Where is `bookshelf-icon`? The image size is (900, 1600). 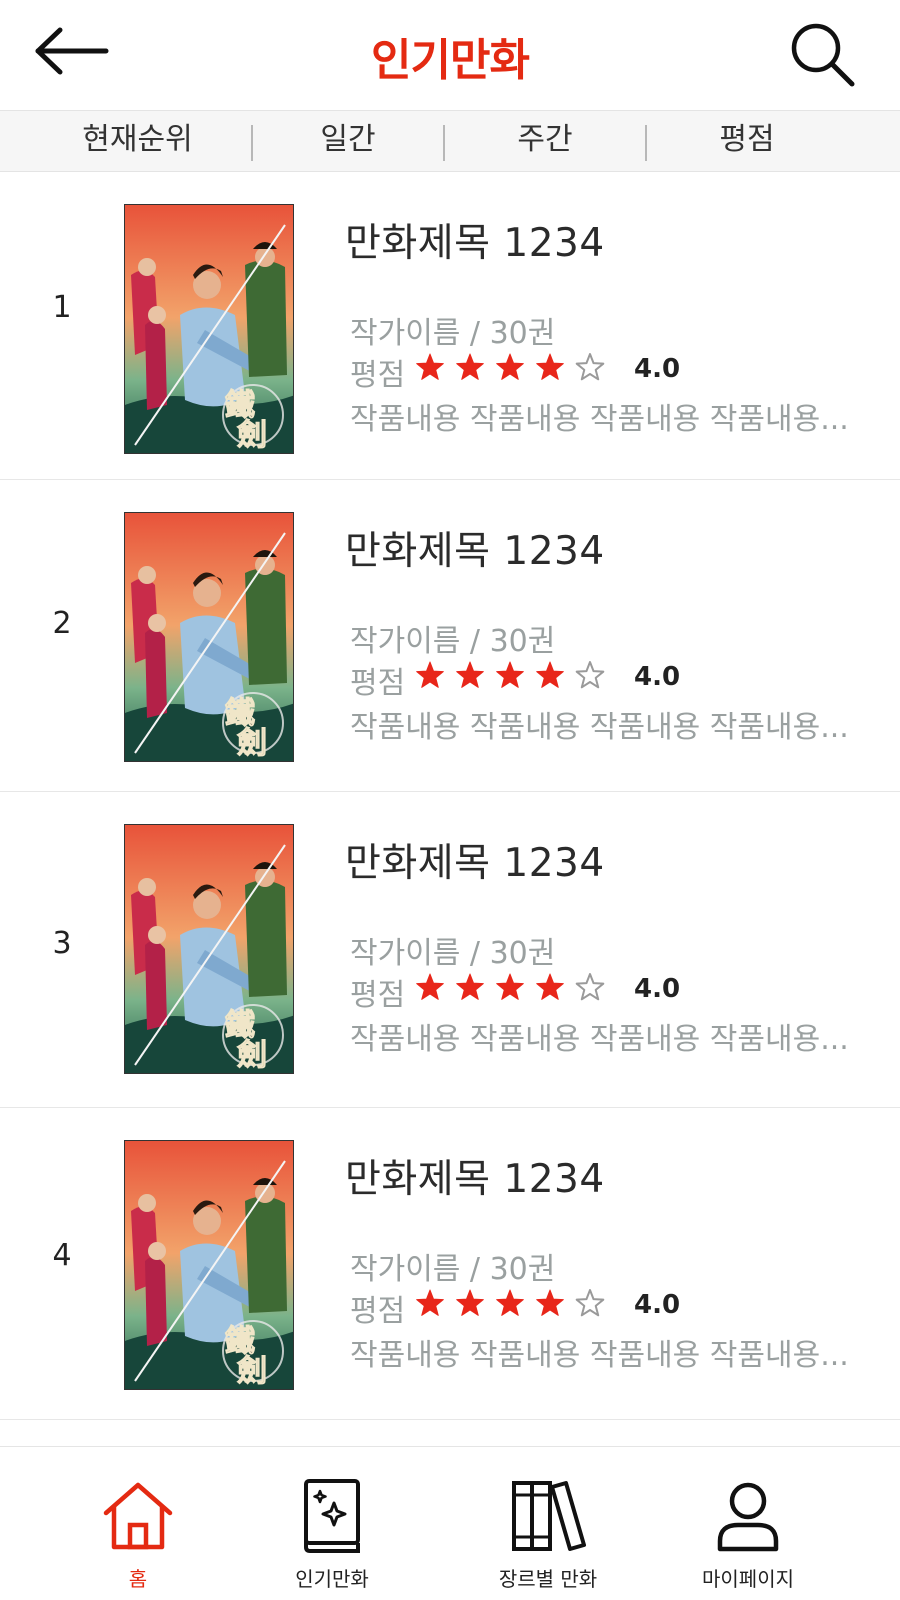 bookshelf-icon is located at coordinates (549, 1516).